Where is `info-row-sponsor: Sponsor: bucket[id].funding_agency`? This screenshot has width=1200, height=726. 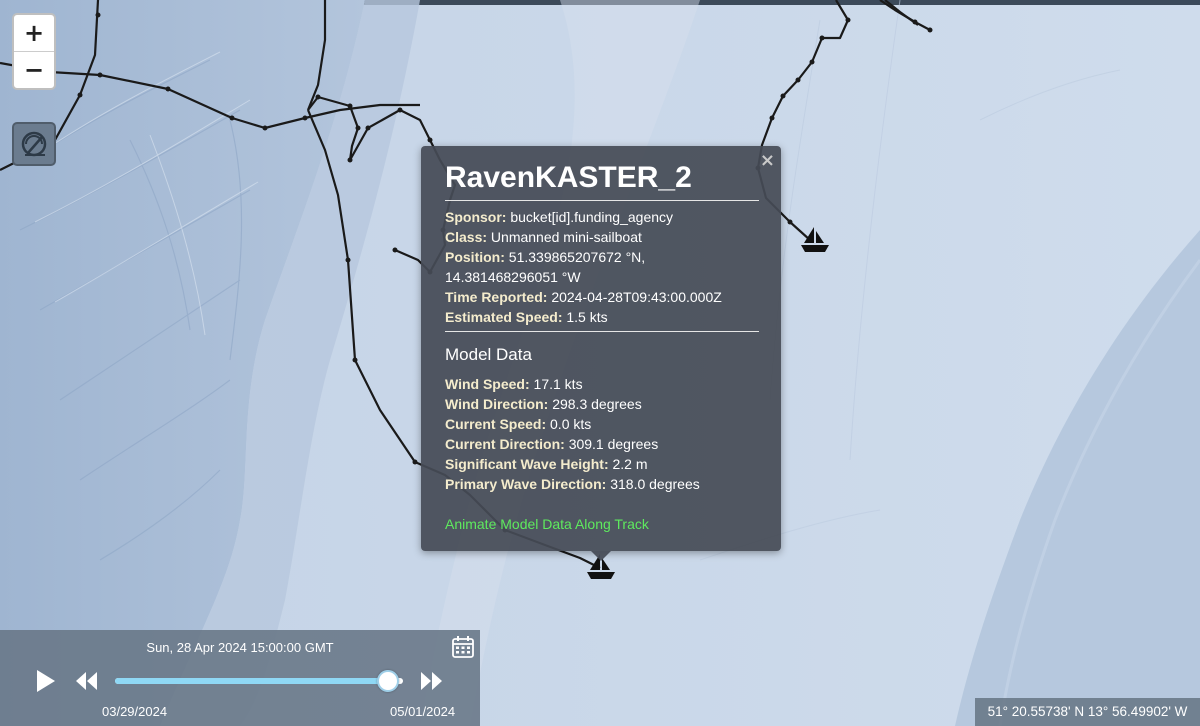 info-row-sponsor: Sponsor: bucket[id].funding_agency is located at coordinates (559, 217).